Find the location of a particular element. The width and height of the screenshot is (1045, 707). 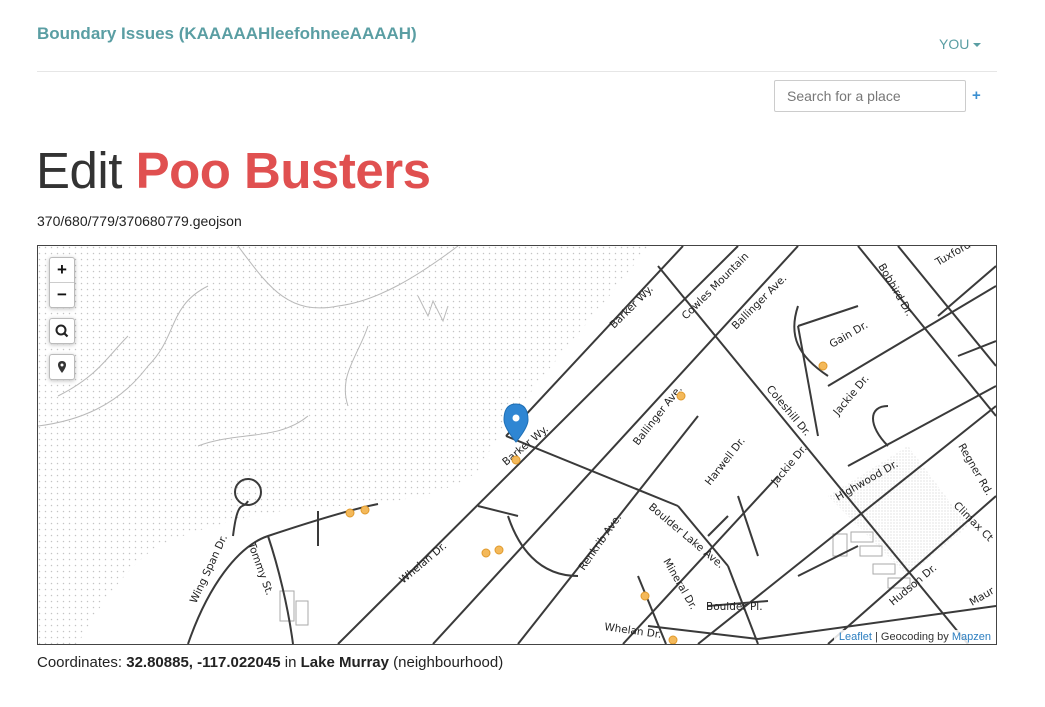

street-label: Harwell Dr. is located at coordinates (725, 461).